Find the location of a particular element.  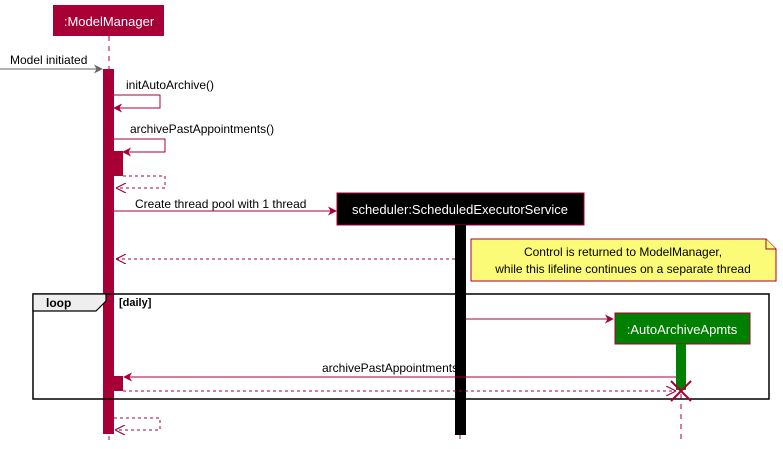

loop-keyword: loop is located at coordinates (58, 303).